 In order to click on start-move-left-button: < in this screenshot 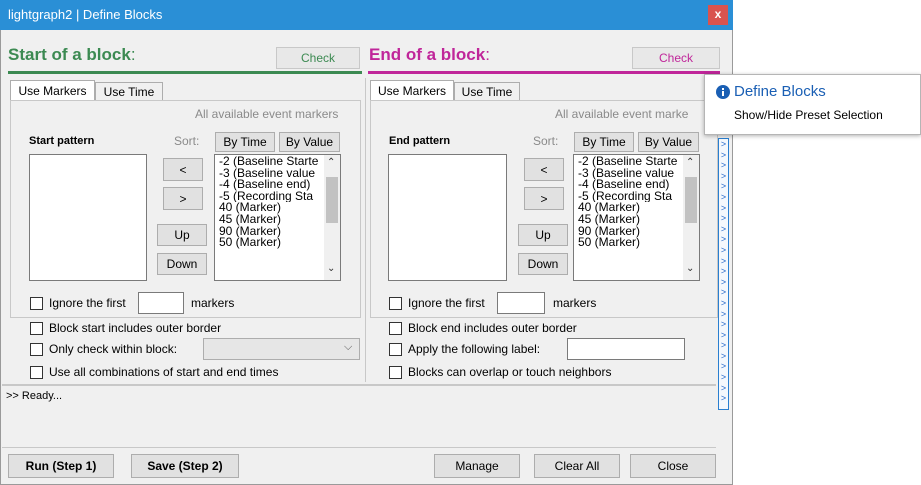, I will do `click(183, 169)`.